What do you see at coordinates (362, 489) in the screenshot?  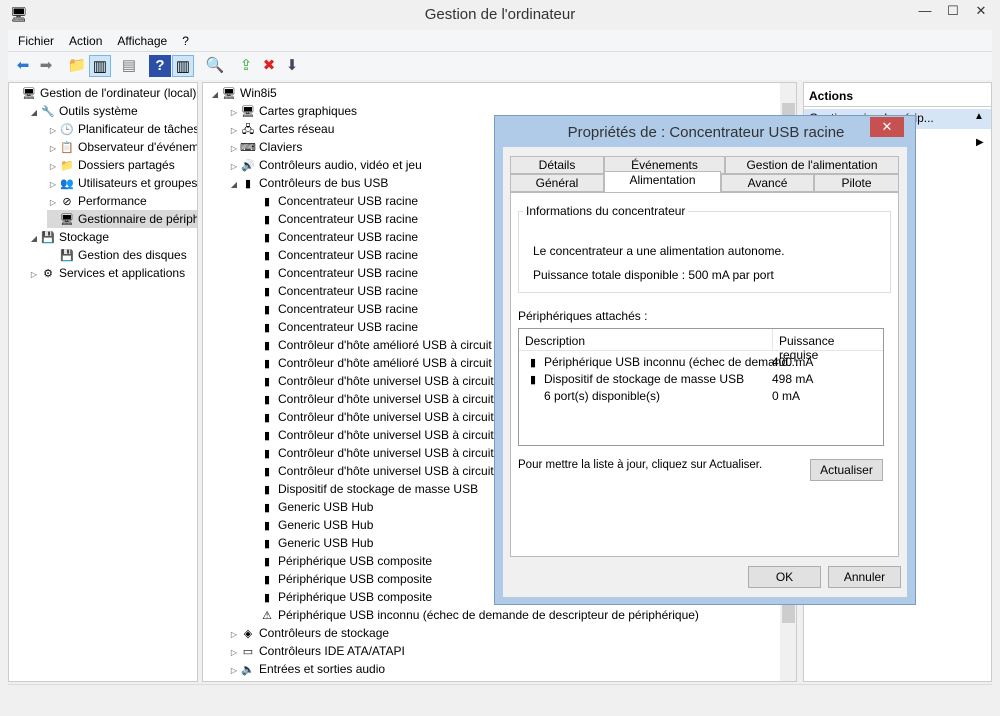 I see `device-item: ▮ Dispositif de stockage de masse USB` at bounding box center [362, 489].